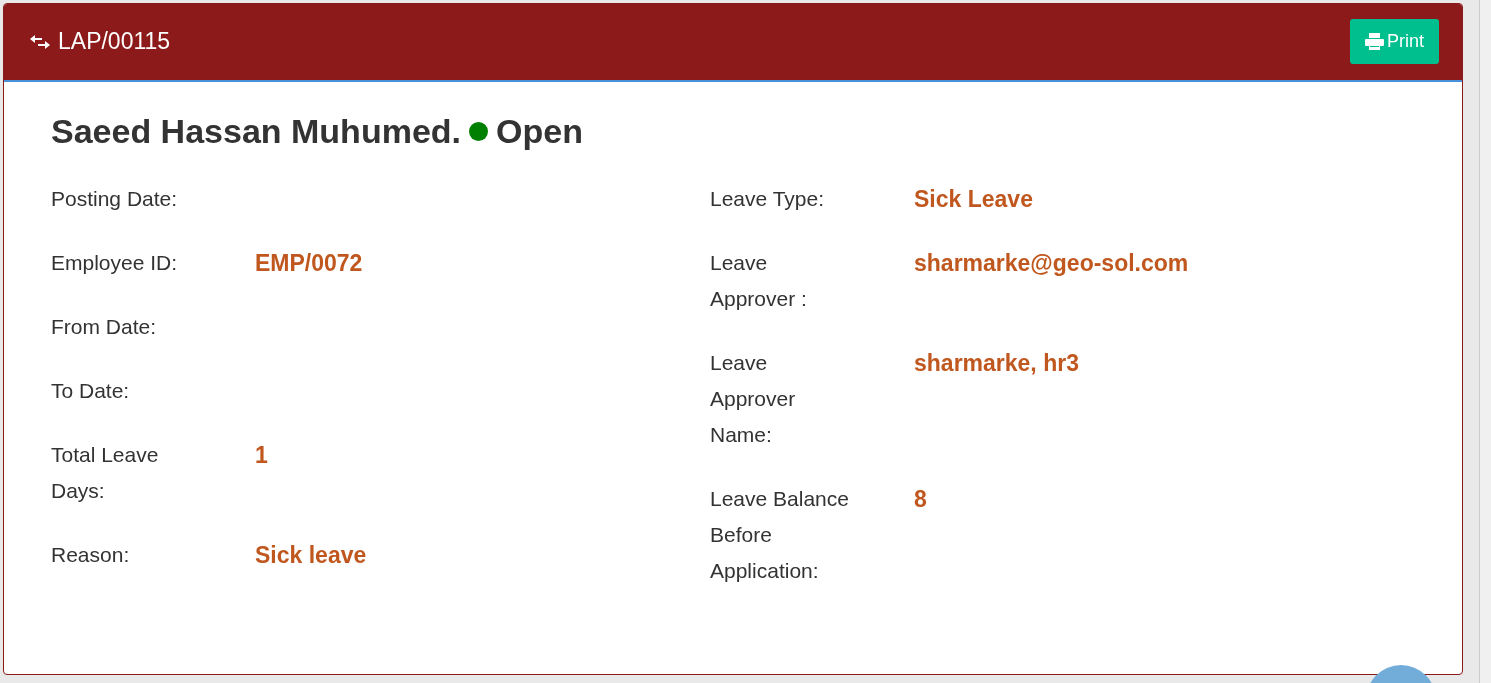  What do you see at coordinates (1374, 41) in the screenshot?
I see `printer-icon` at bounding box center [1374, 41].